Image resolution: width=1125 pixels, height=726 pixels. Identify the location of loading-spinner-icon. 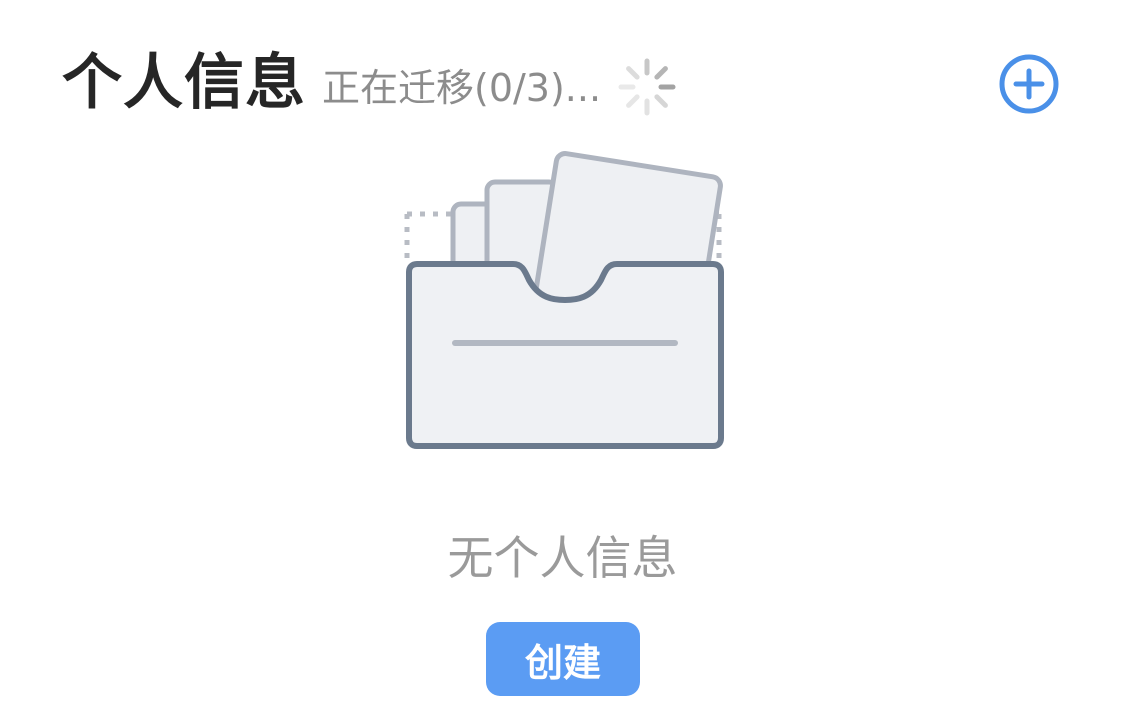
(647, 87).